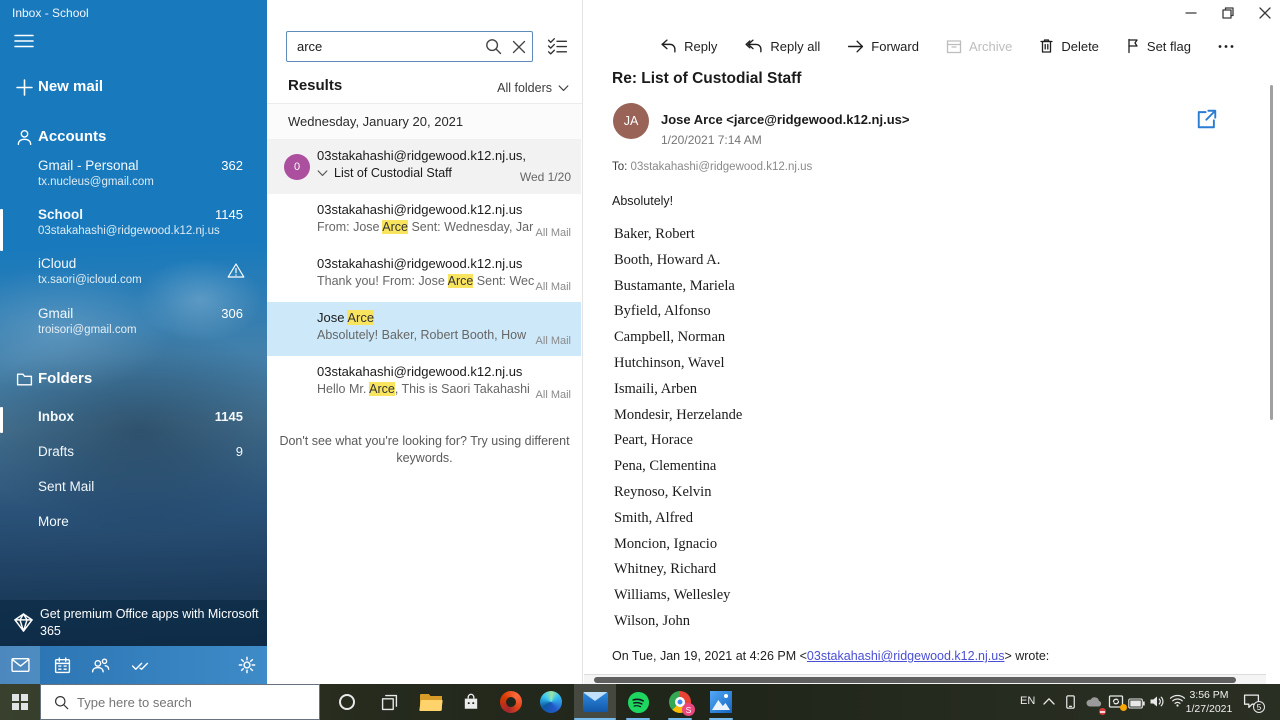  I want to click on set-flag-button: Set flag, so click(1158, 46).